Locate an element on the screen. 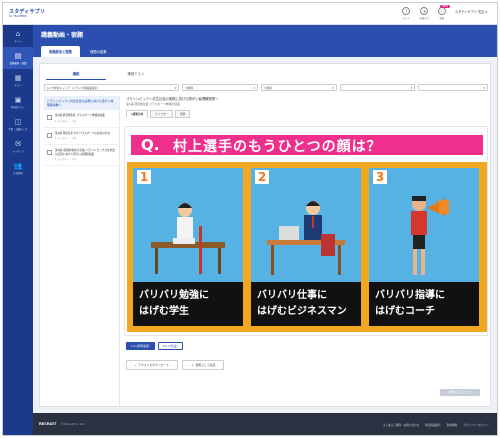 This screenshot has height=438, width=500. footer-link-report: 特定授業報告 is located at coordinates (433, 425).